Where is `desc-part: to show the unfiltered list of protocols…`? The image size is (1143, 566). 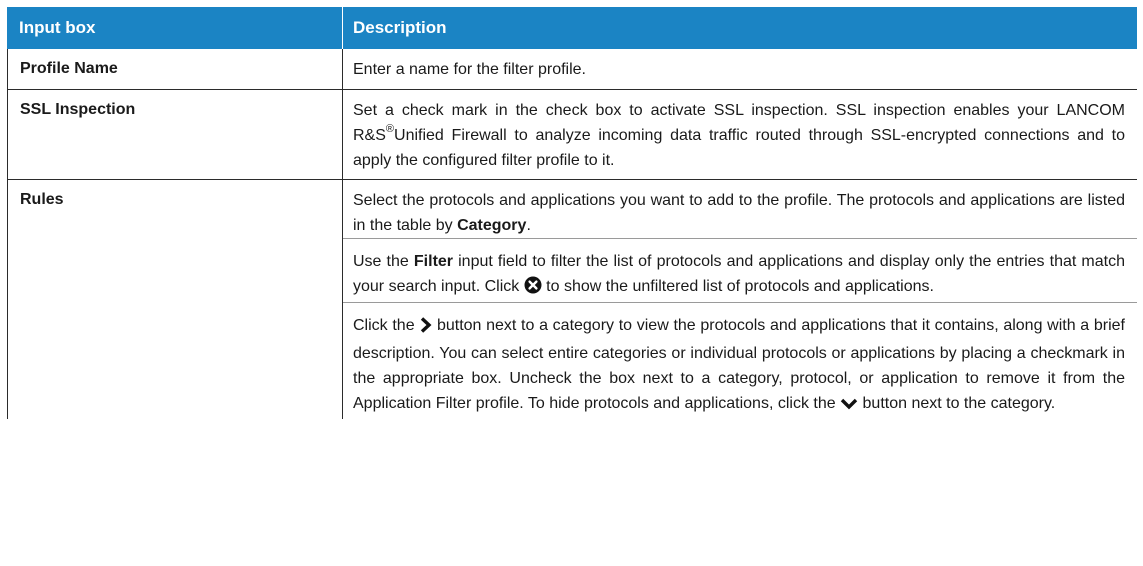
desc-part: to show the unfiltered list of protocols… is located at coordinates (737, 286).